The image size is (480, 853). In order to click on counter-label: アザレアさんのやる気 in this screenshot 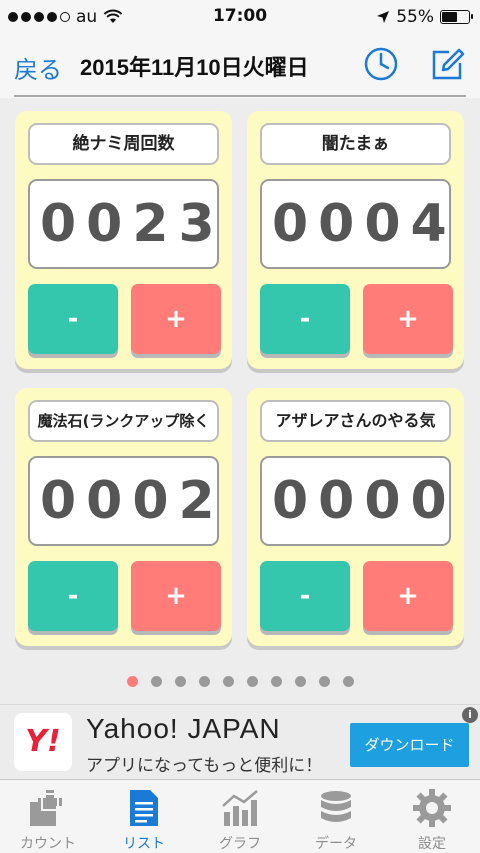, I will do `click(355, 421)`.